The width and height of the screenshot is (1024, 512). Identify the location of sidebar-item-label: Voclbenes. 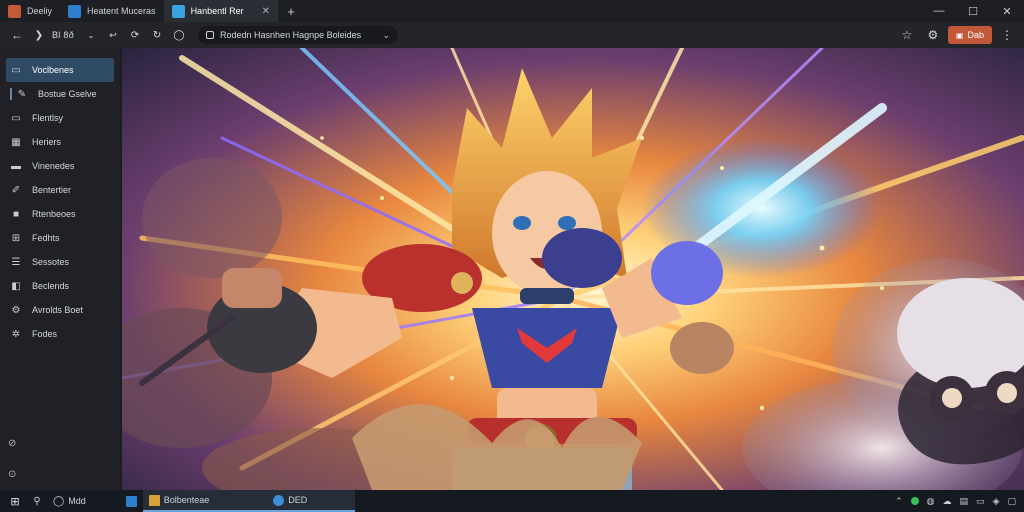
(53, 70).